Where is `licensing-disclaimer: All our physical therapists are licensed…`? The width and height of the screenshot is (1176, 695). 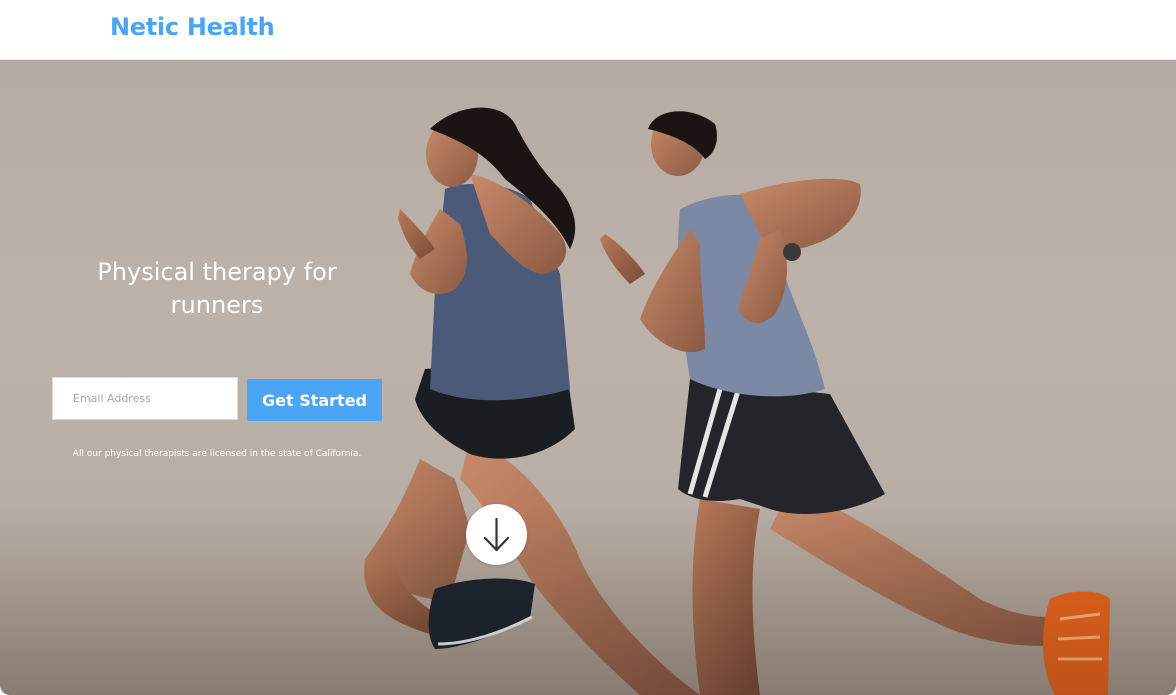
licensing-disclaimer: All our physical therapists are licensed… is located at coordinates (217, 454).